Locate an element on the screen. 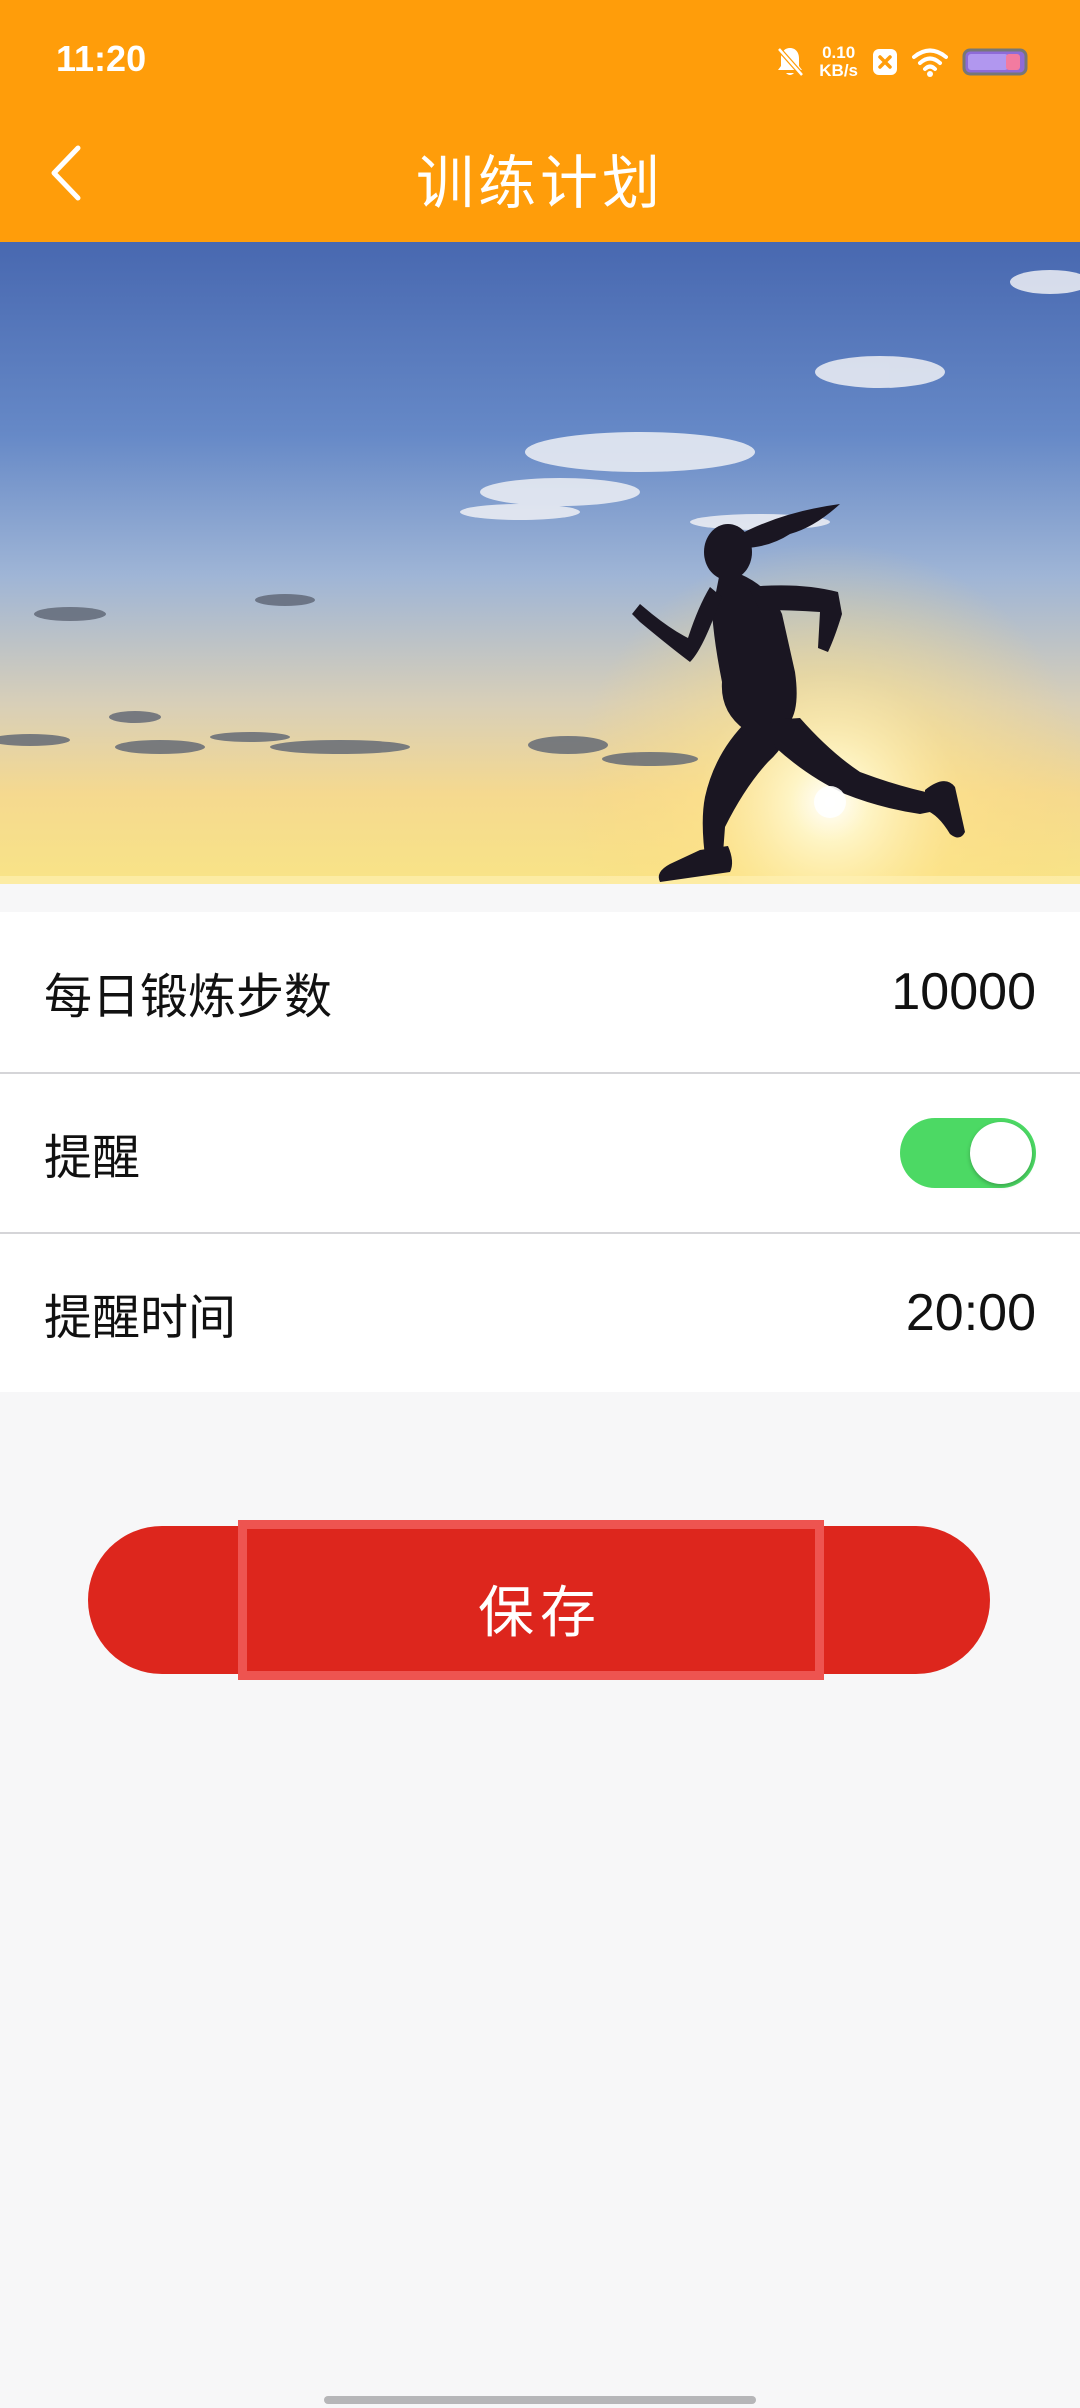 The width and height of the screenshot is (1080, 2408). wifi-icon is located at coordinates (930, 62).